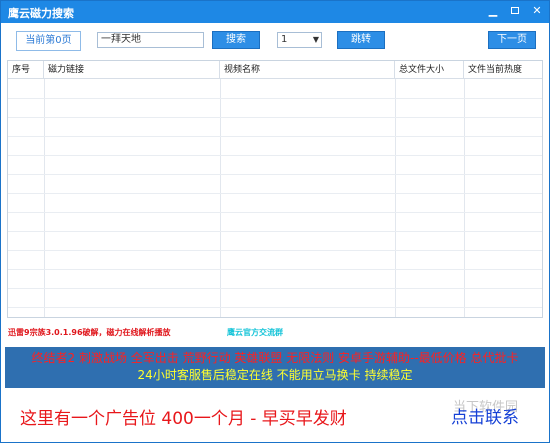 The width and height of the screenshot is (550, 443). Describe the element at coordinates (503, 70) in the screenshot. I see `column-header-heat: 文件当前热度` at that location.